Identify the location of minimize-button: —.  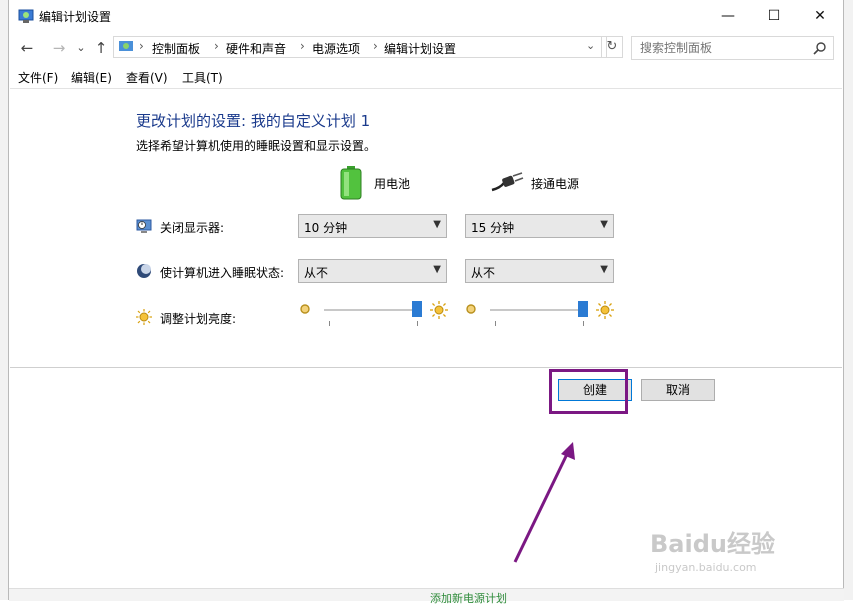
(728, 16).